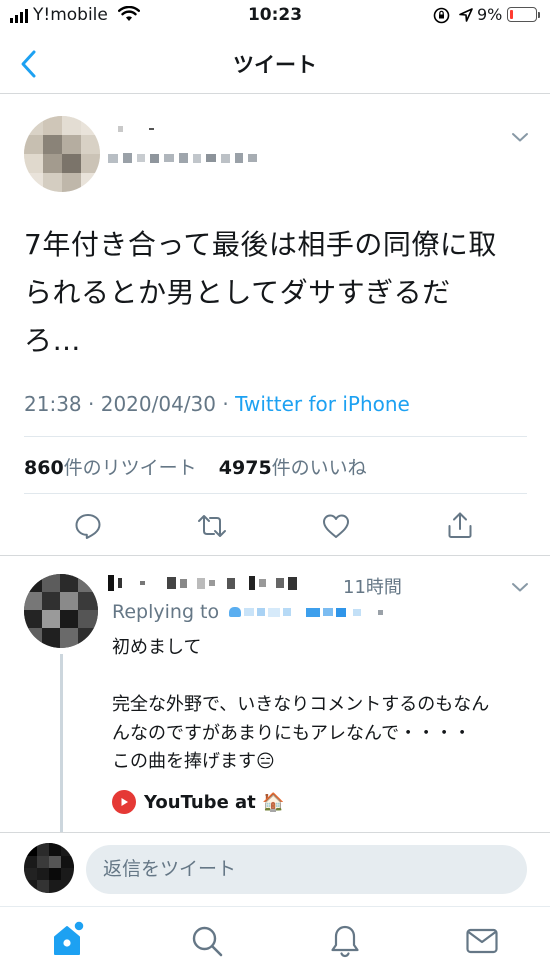  Describe the element at coordinates (217, 404) in the screenshot. I see `tweet-meta: 21:38 · 2020/04/30 · Twitter for iPhone` at that location.